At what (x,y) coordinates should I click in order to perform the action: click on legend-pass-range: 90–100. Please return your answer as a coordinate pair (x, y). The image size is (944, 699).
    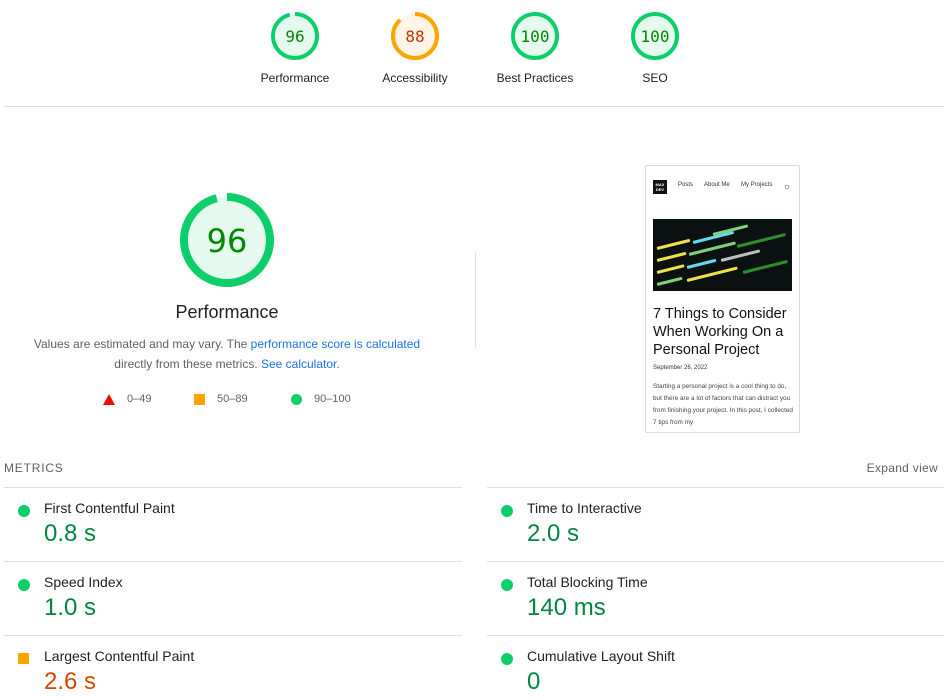
    Looking at the image, I should click on (332, 399).